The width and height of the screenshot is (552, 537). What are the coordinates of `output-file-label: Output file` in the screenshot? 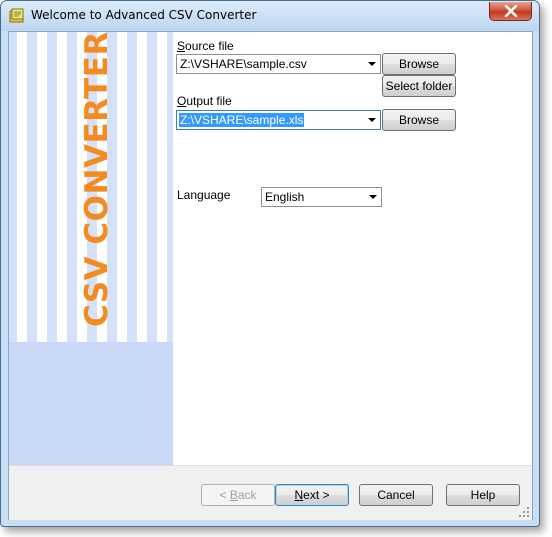 It's located at (204, 101).